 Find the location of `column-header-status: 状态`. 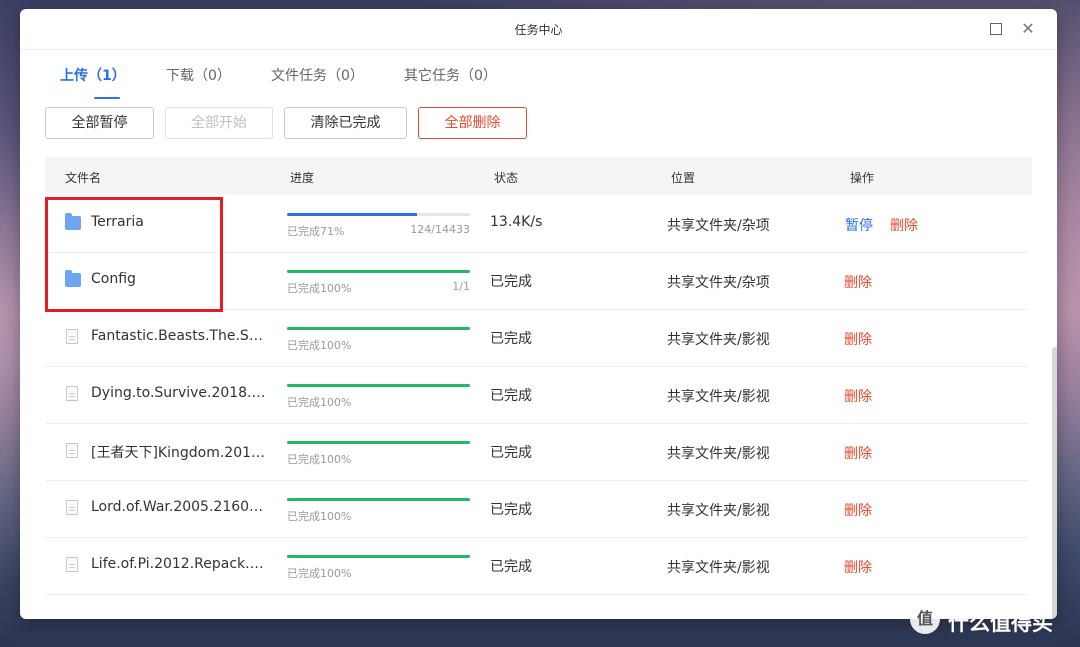

column-header-status: 状态 is located at coordinates (506, 177).